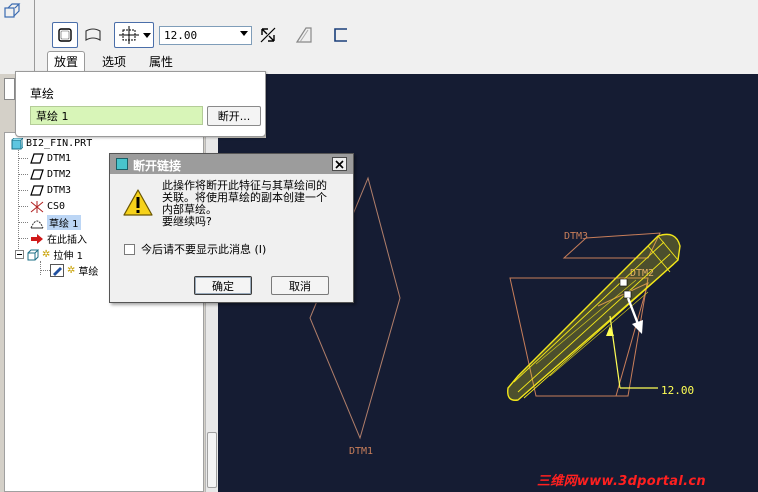  Describe the element at coordinates (17, 143) in the screenshot. I see `part-icon` at that location.